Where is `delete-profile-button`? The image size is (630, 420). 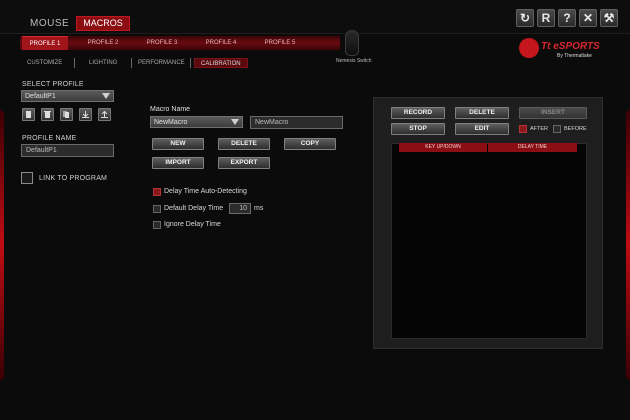 delete-profile-button is located at coordinates (47, 114).